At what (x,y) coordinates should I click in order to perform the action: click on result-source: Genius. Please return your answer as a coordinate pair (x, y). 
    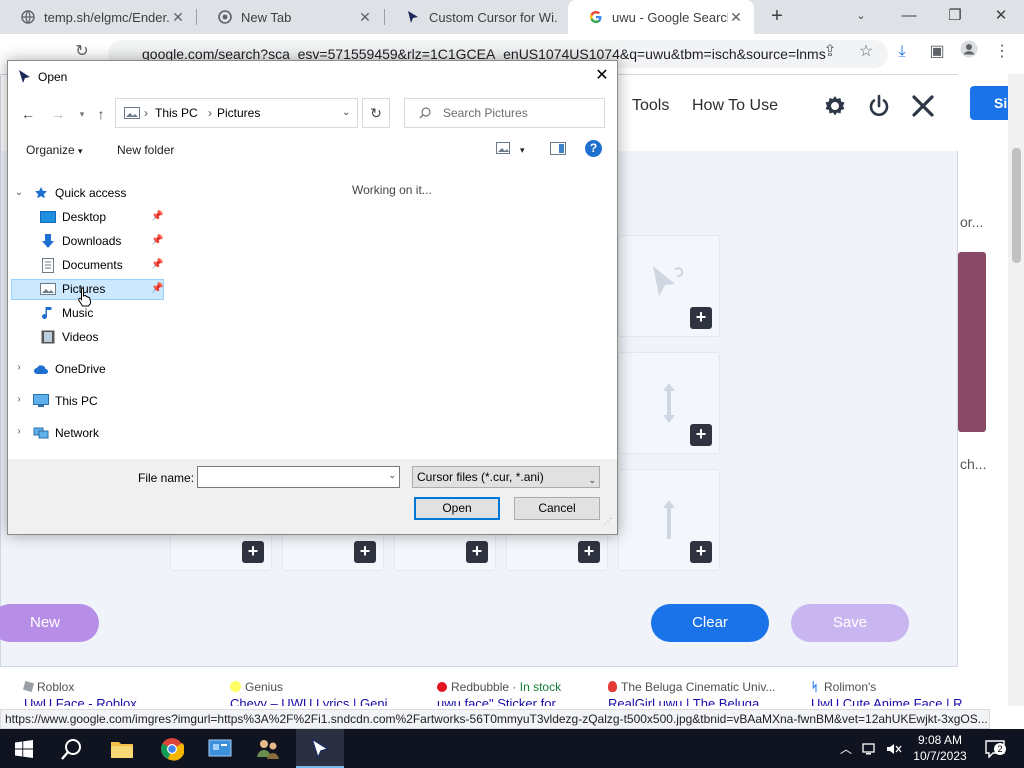
    Looking at the image, I should click on (256, 687).